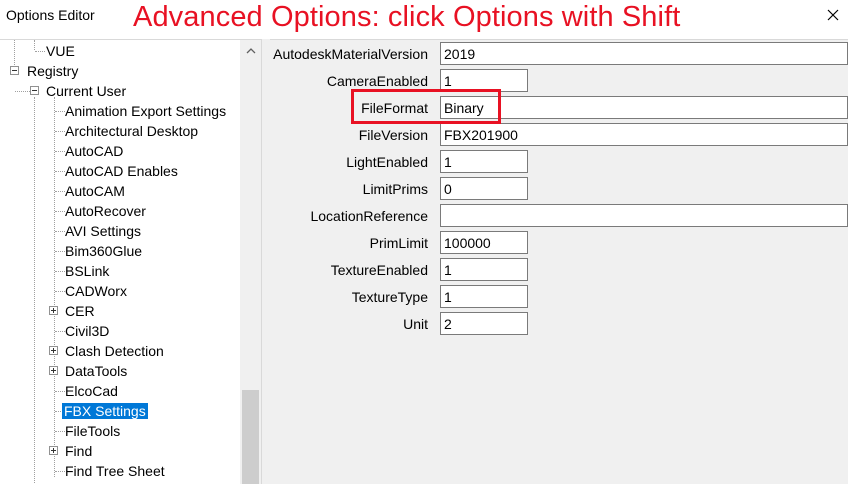  What do you see at coordinates (95, 191) in the screenshot?
I see `tree-item-label: AutoCAM` at bounding box center [95, 191].